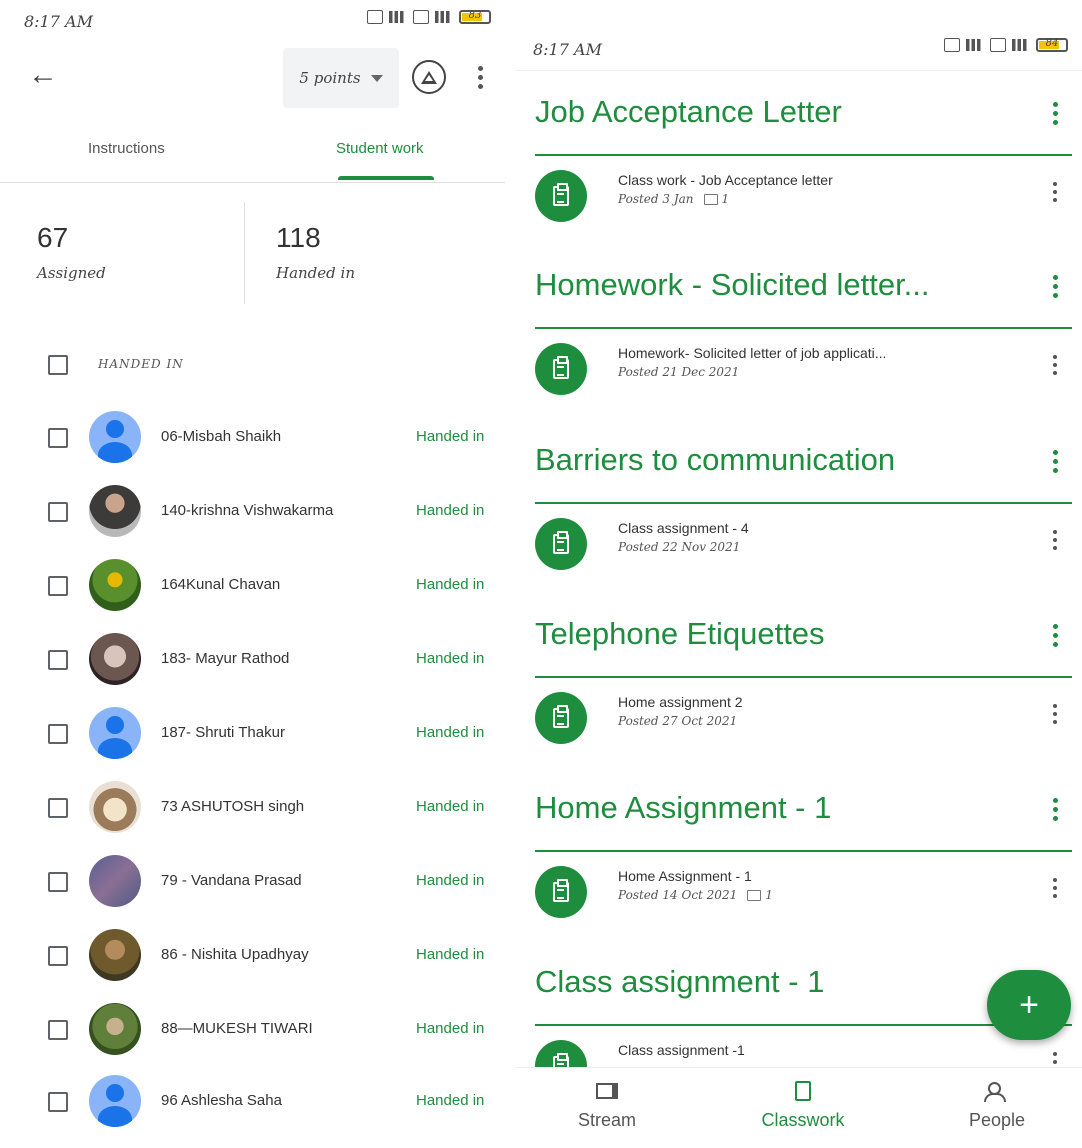 The height and width of the screenshot is (1148, 1082). I want to click on select-all-checkbox, so click(58, 365).